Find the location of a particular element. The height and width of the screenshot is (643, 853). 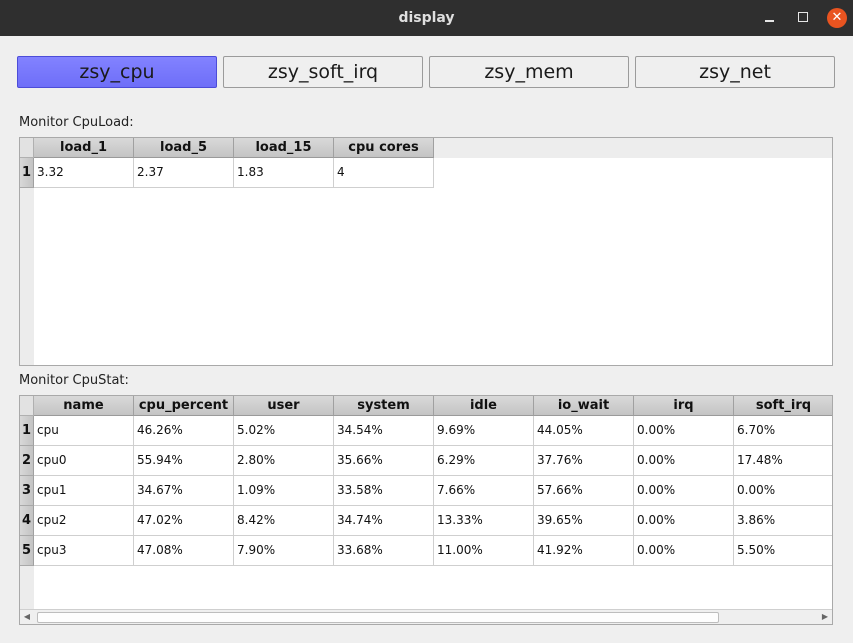

cpuload-label: Monitor CpuLoad: is located at coordinates (76, 122).